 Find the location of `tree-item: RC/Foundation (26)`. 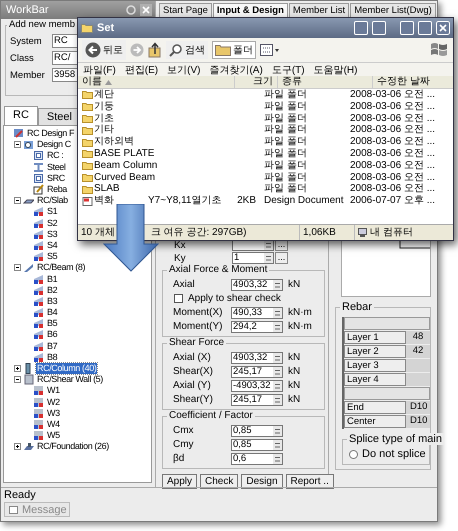

tree-item: RC/Foundation (26) is located at coordinates (73, 446).